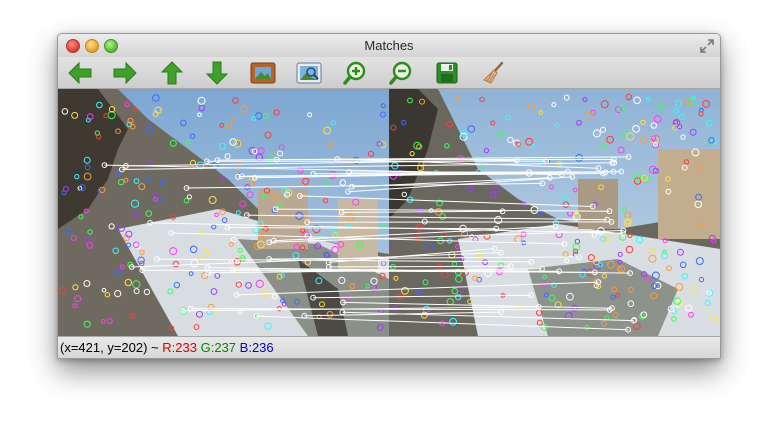 The width and height of the screenshot is (775, 436). I want to click on save-button, so click(447, 73).